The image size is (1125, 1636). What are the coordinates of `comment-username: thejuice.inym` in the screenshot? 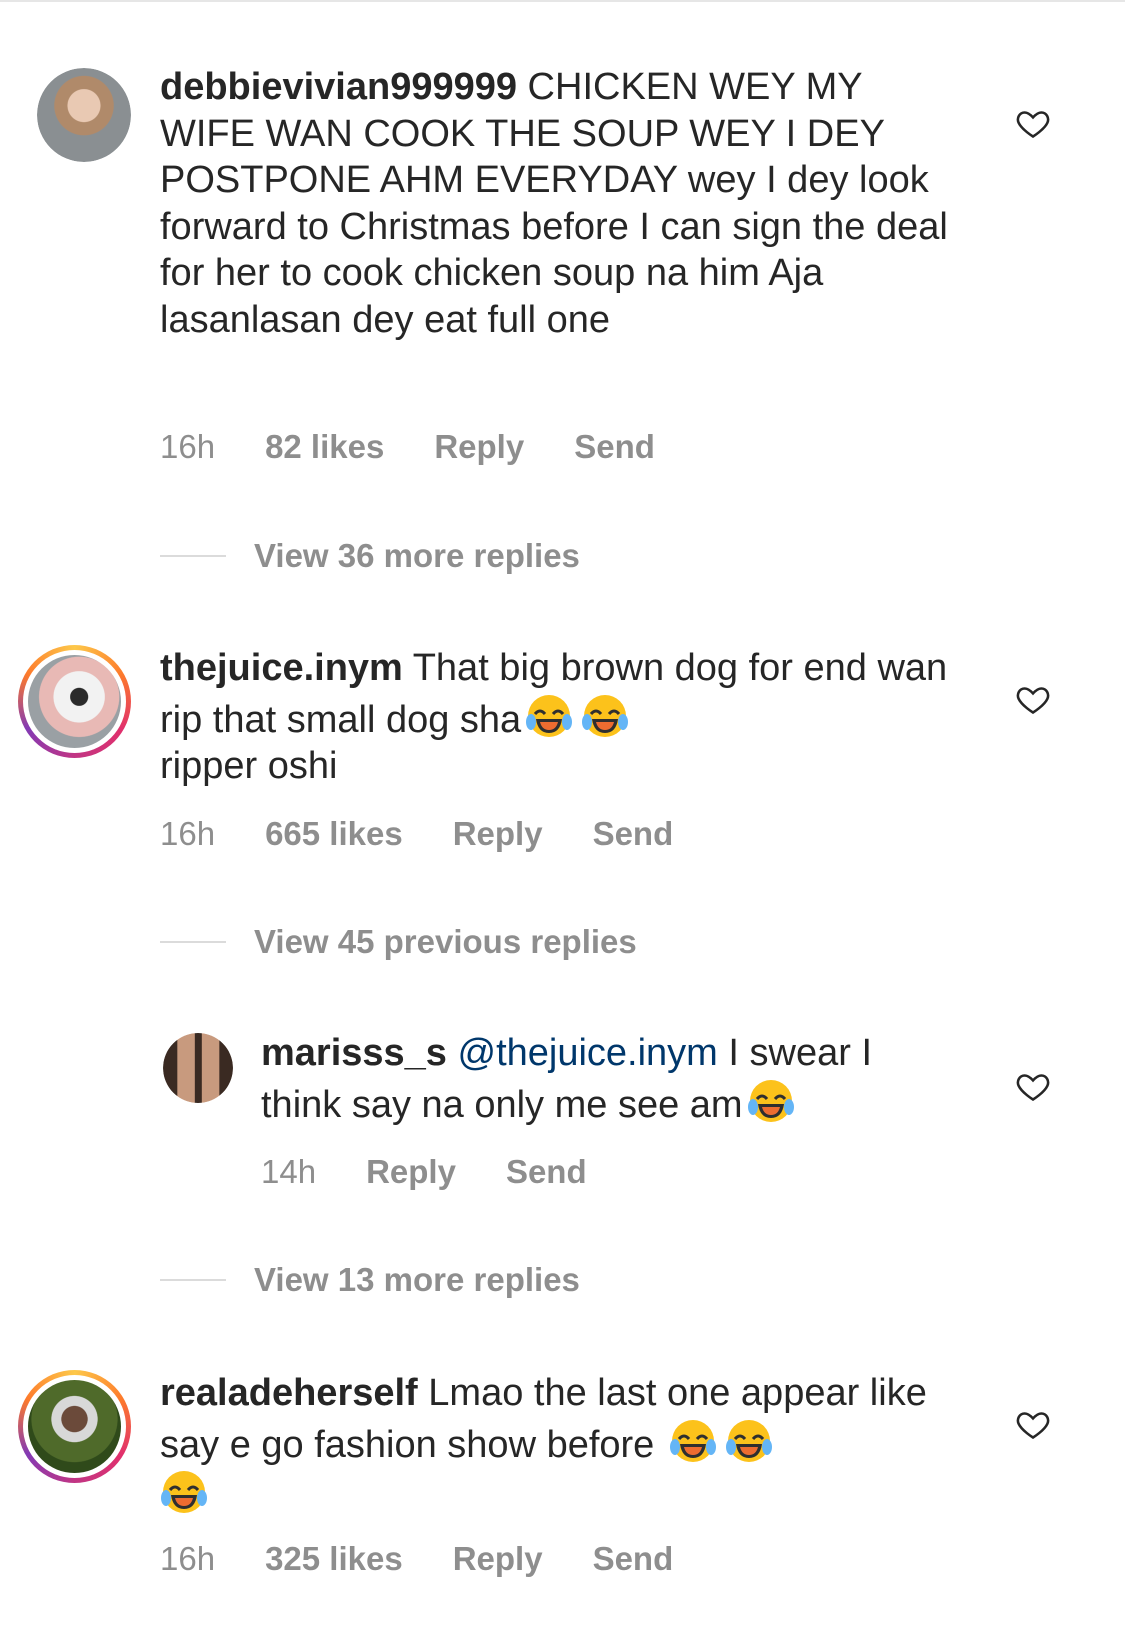 It's located at (281, 668).